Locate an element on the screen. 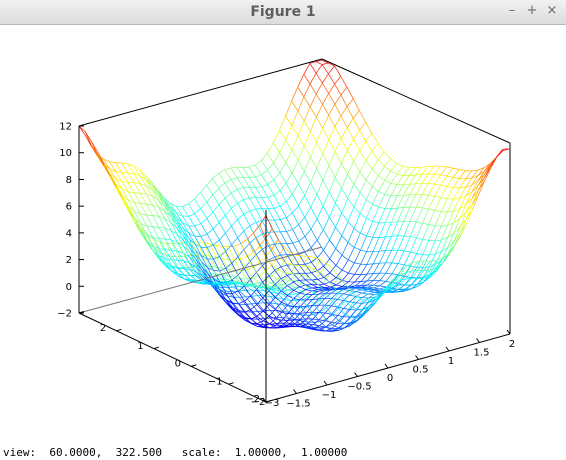  close-button: × is located at coordinates (552, 11).